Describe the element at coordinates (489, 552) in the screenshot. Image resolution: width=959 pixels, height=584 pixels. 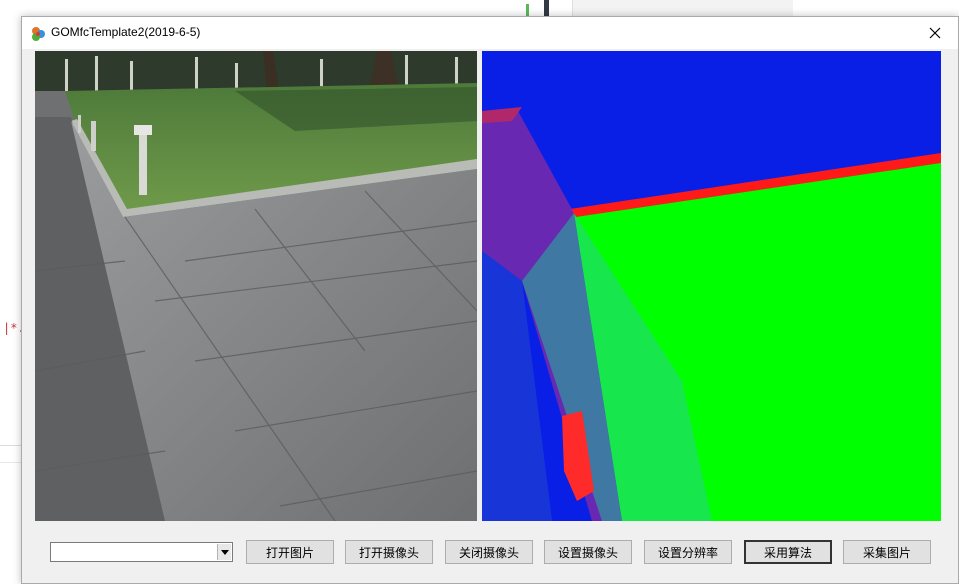
I see `close-camera-button: 关闭摄像头` at that location.